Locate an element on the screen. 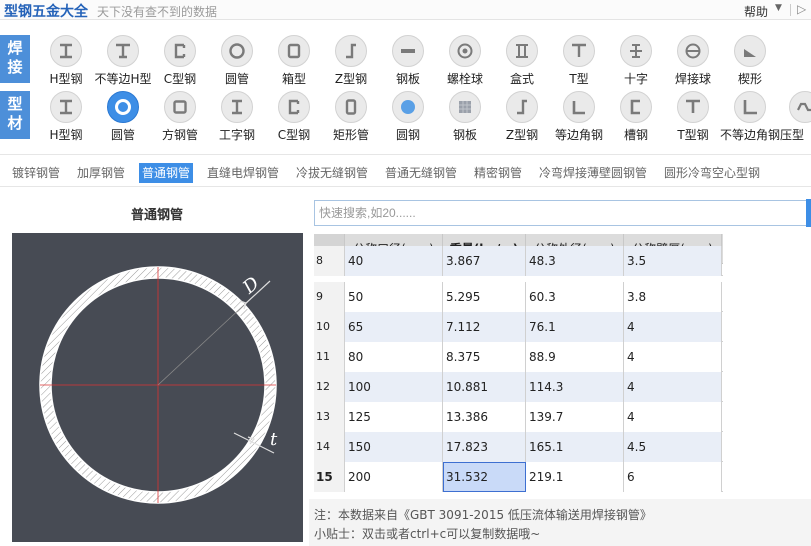 This screenshot has height=546, width=811. table-row: 13 125 13.386 139.7 4 is located at coordinates (518, 417).